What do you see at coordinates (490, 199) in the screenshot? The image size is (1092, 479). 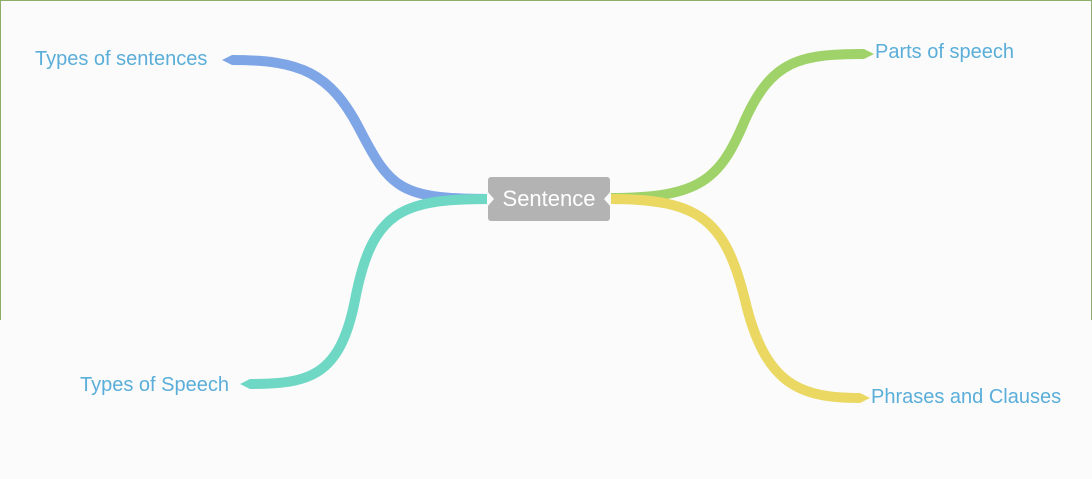 I see `central-node-left-notch` at bounding box center [490, 199].